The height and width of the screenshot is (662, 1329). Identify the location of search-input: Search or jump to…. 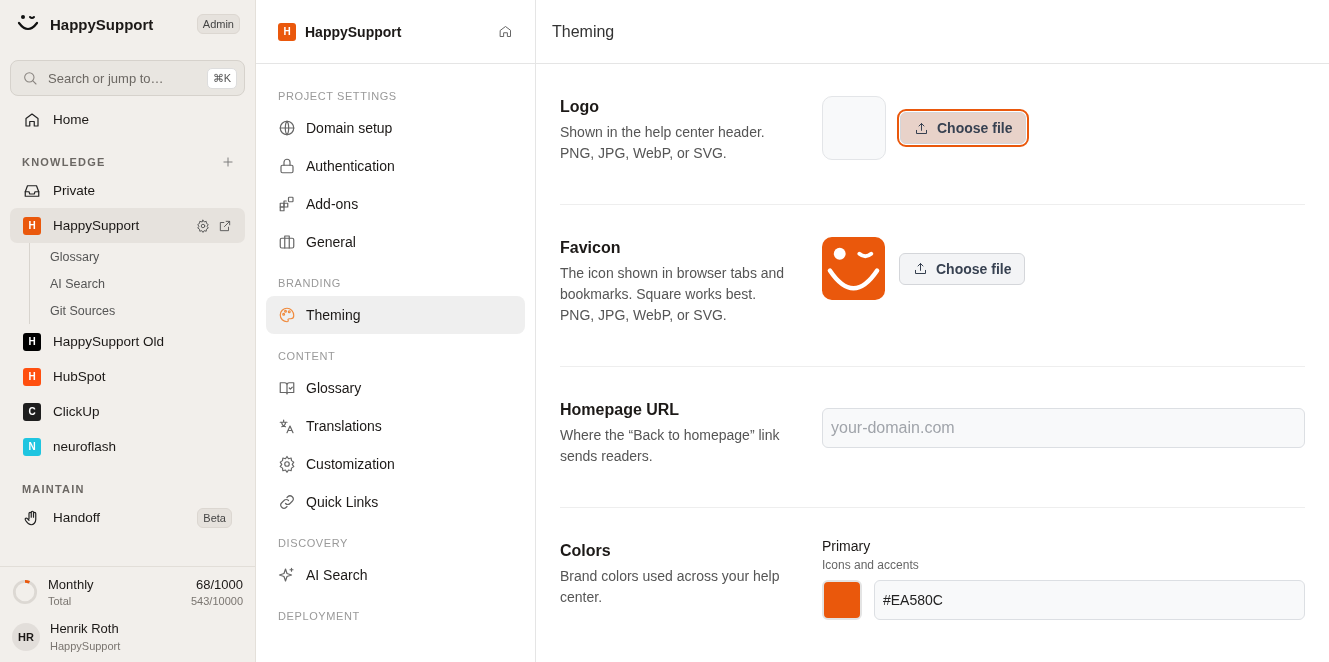
(122, 78).